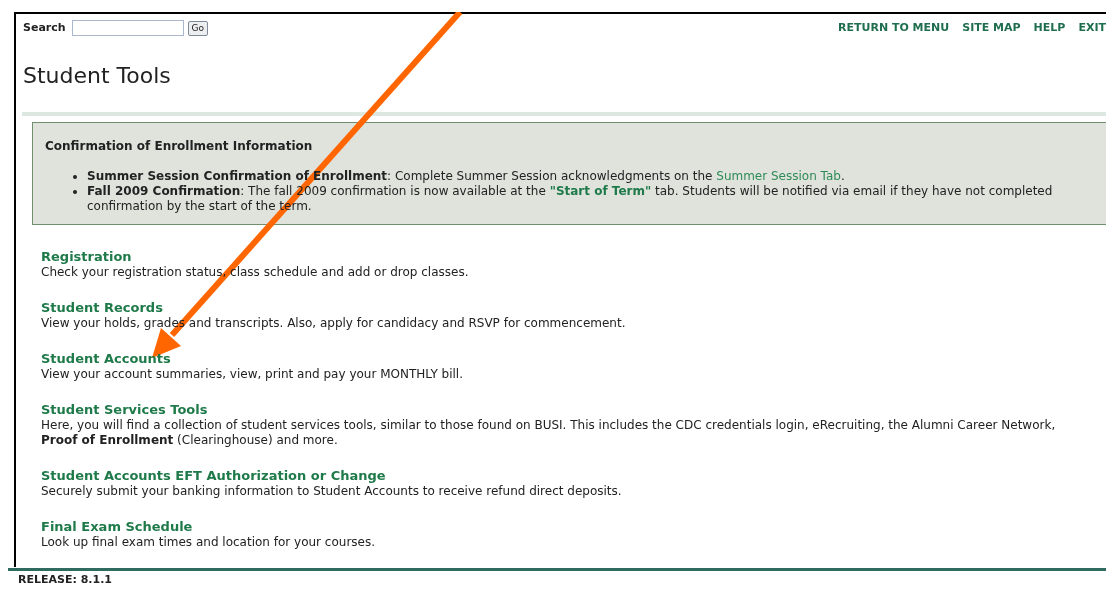  Describe the element at coordinates (1049, 28) in the screenshot. I see `nav-link: HELP` at that location.